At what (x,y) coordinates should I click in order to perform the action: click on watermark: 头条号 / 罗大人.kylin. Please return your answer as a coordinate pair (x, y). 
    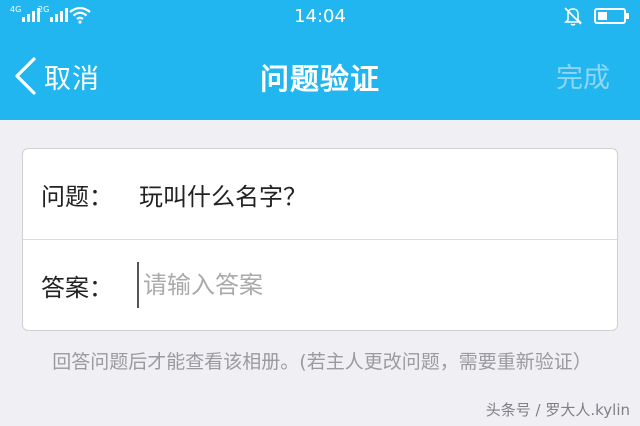
    Looking at the image, I should click on (557, 410).